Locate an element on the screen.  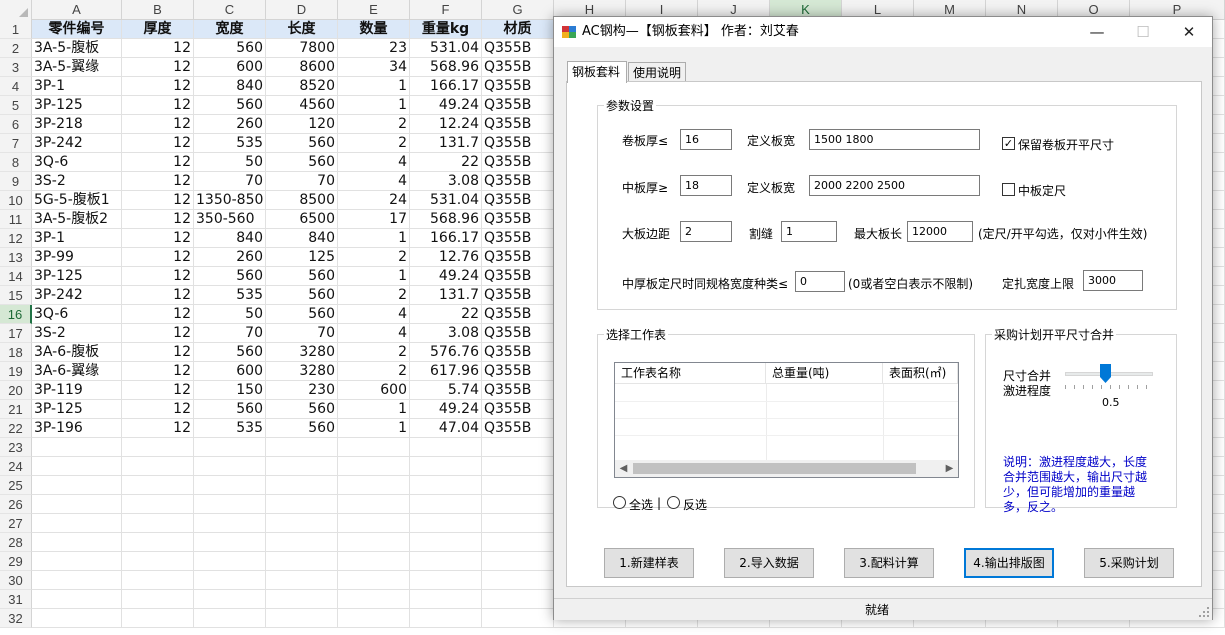
table-cell: 260 is located at coordinates (230, 257).